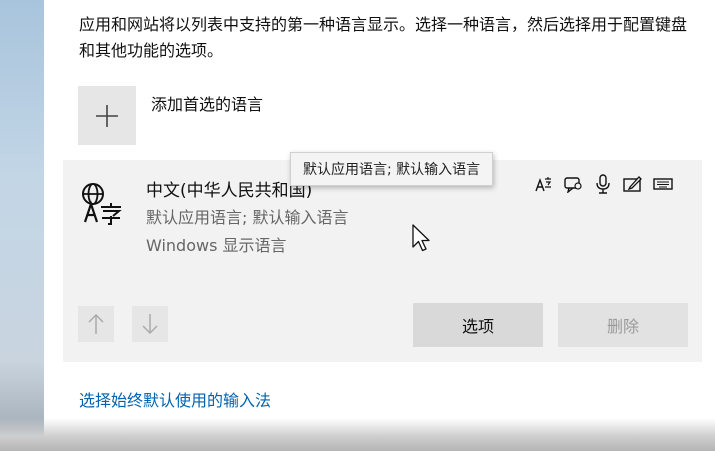 This screenshot has width=715, height=451. I want to click on left-edge-strip, so click(22, 225).